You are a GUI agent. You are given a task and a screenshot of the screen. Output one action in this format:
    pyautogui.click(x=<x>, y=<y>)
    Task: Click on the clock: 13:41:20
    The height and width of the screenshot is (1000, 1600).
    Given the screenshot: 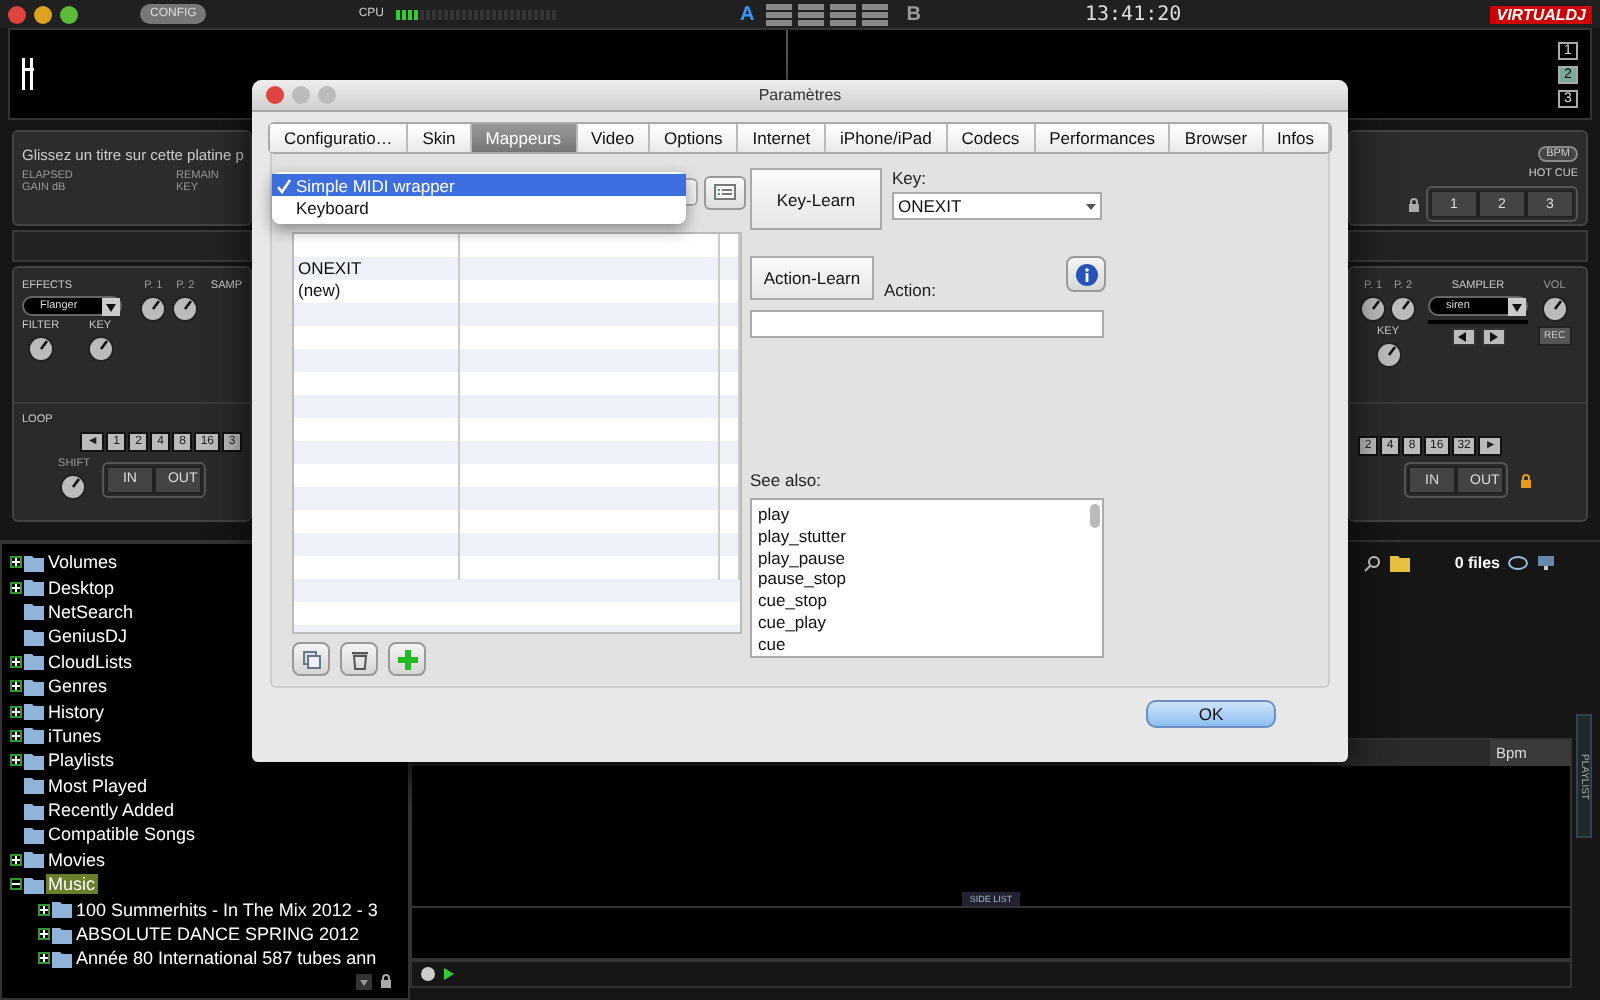 What is the action you would take?
    pyautogui.click(x=1133, y=14)
    